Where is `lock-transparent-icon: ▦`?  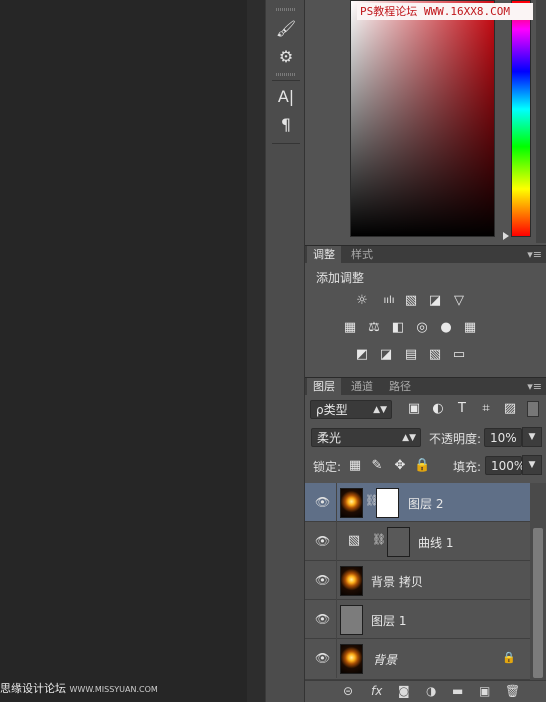
lock-transparent-icon: ▦ is located at coordinates (355, 466).